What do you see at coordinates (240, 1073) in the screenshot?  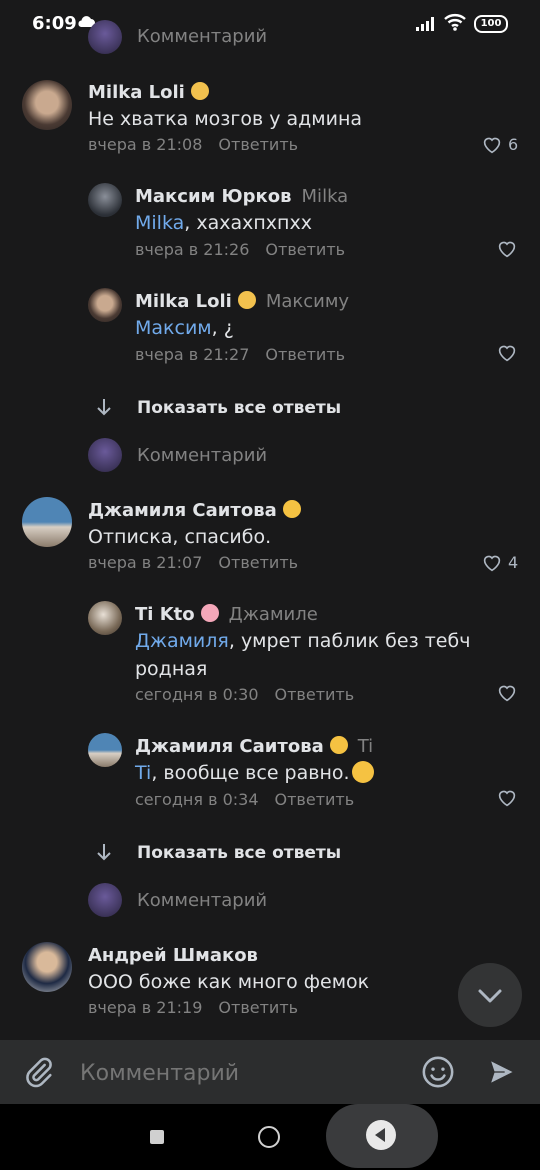 I see `comment-input` at bounding box center [240, 1073].